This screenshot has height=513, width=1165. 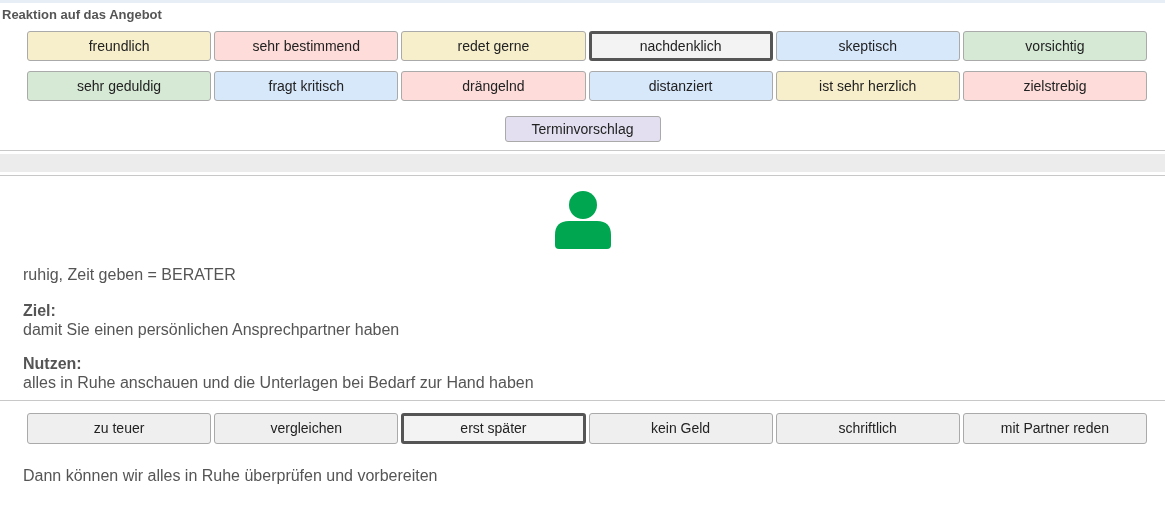 What do you see at coordinates (493, 46) in the screenshot?
I see `reaction-button: redet gerne` at bounding box center [493, 46].